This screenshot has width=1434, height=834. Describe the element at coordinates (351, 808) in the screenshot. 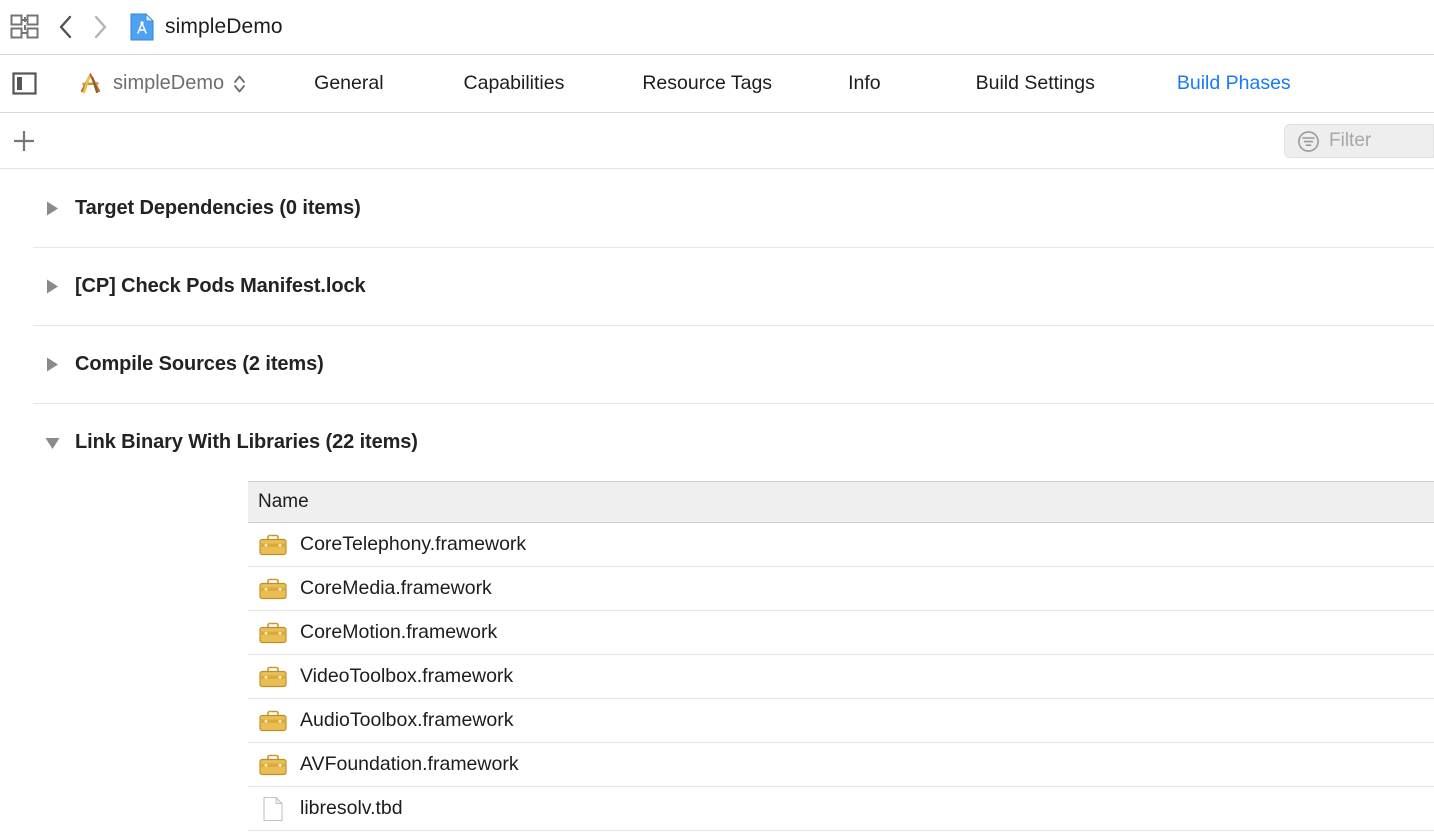

I see `library-name: libresolv.tbd` at that location.